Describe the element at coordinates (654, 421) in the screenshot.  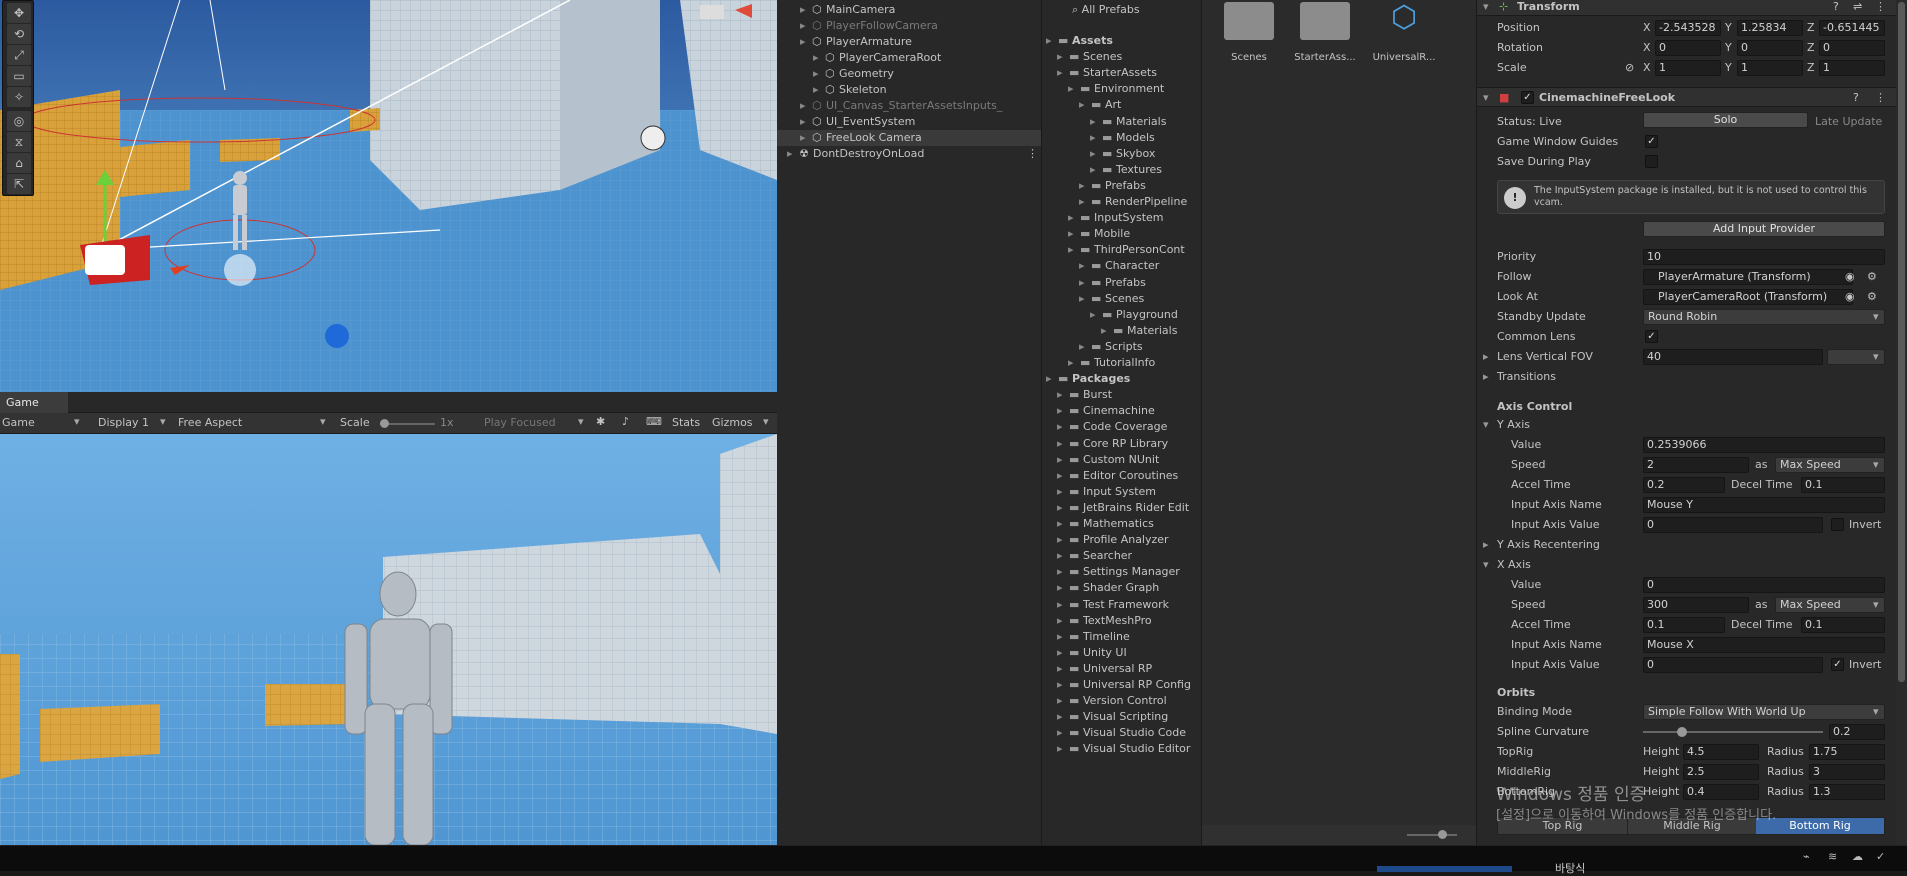
I see `keyboard-icon: ⌨` at that location.